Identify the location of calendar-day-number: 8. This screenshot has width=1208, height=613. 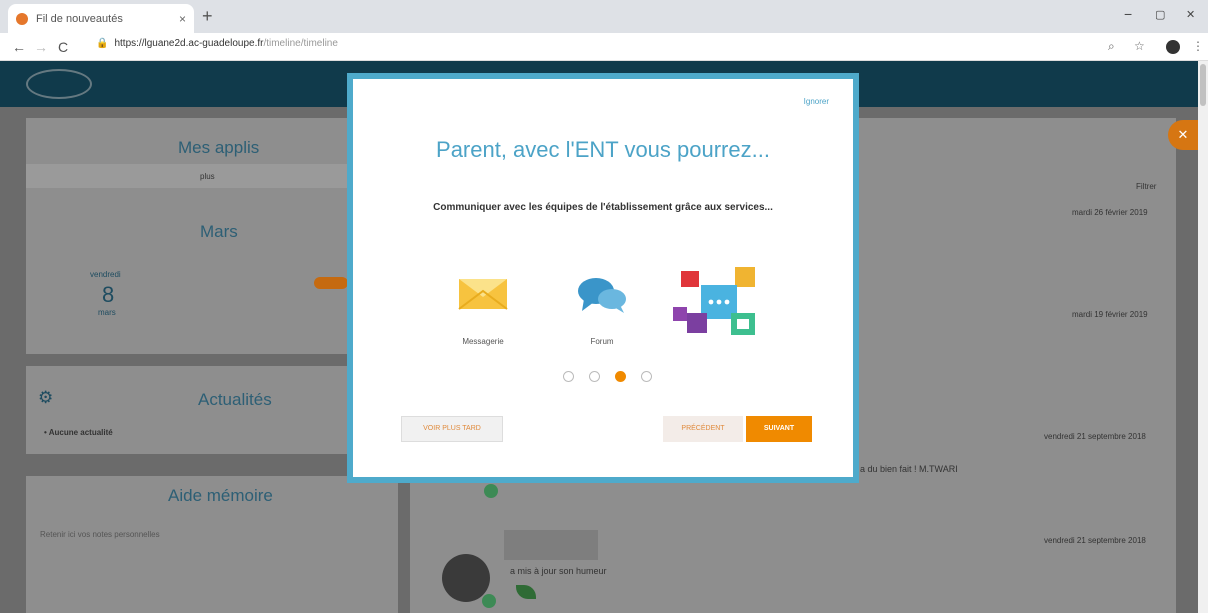
(108, 294).